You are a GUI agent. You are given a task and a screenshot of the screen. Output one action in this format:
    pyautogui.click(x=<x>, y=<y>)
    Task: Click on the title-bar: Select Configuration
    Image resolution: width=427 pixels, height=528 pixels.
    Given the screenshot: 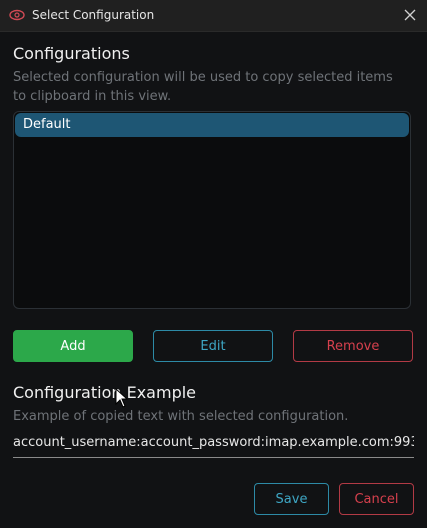 What is the action you would take?
    pyautogui.click(x=213, y=16)
    